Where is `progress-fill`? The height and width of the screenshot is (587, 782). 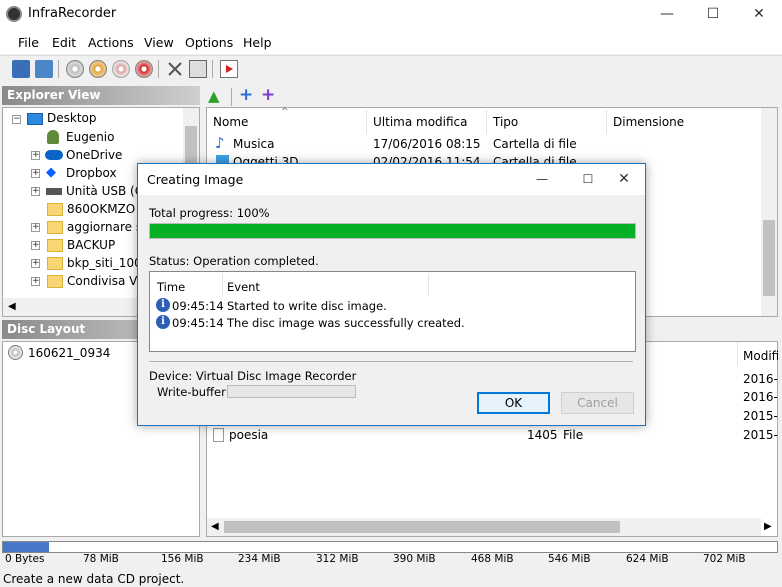 progress-fill is located at coordinates (392, 231).